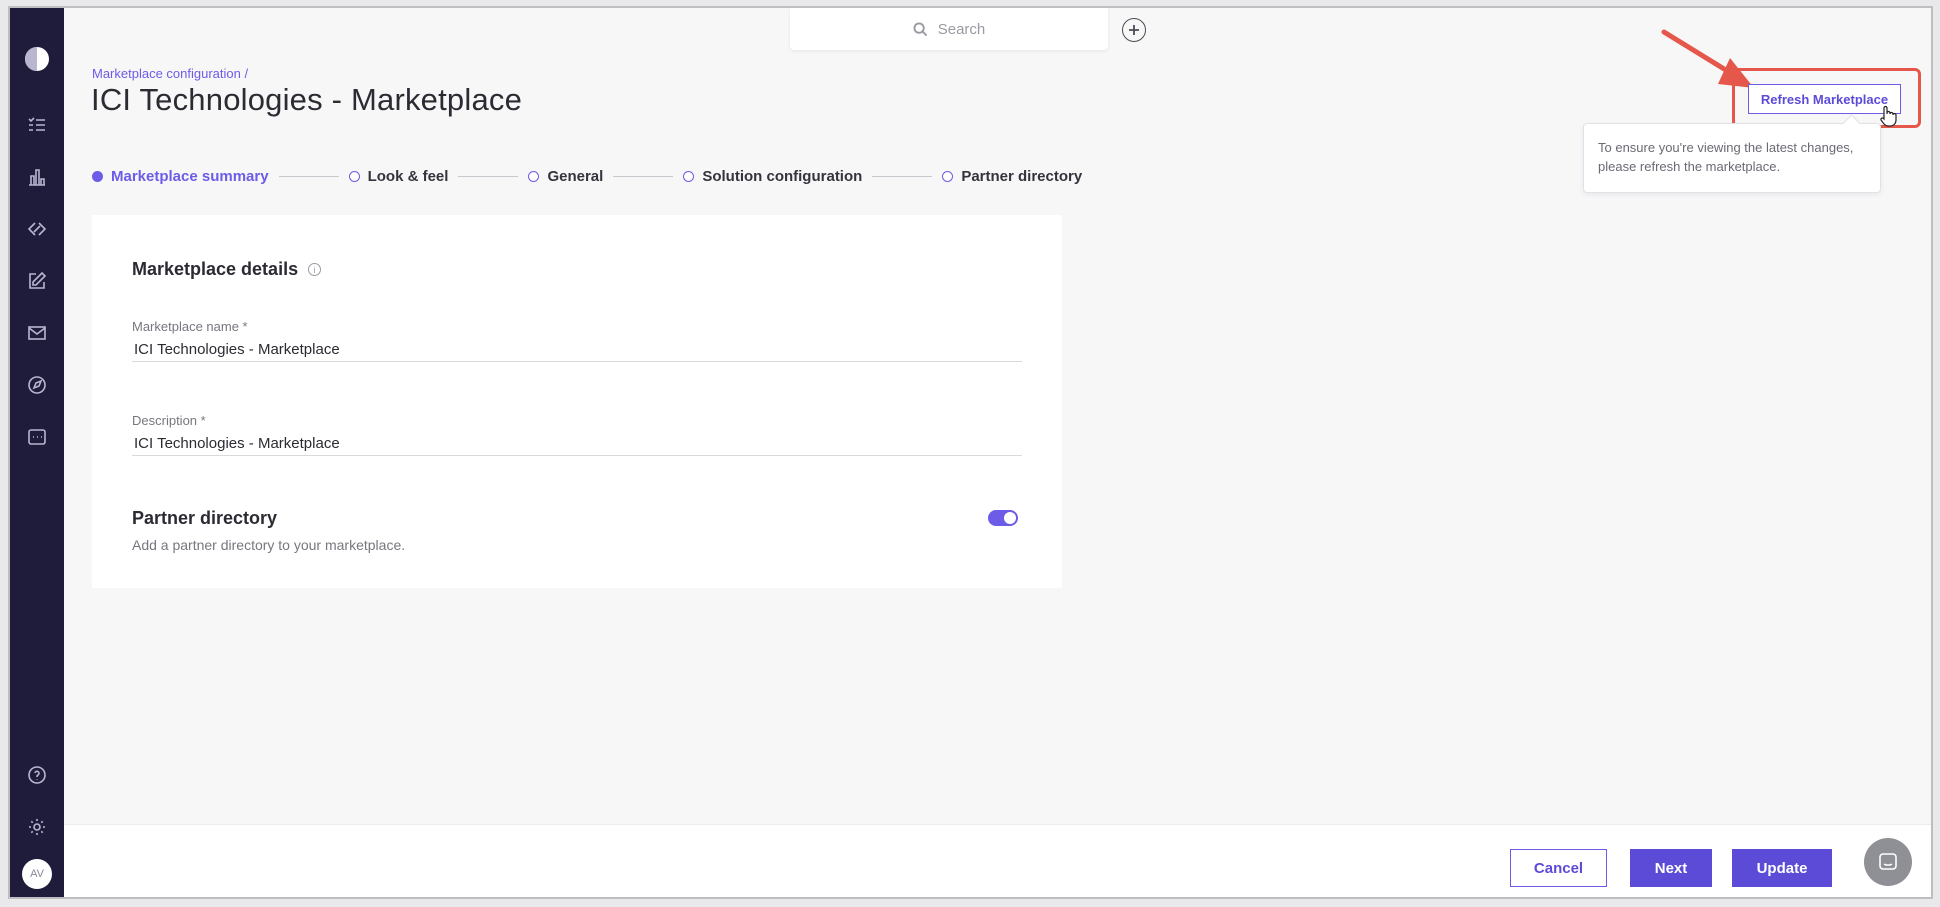  What do you see at coordinates (1671, 868) in the screenshot?
I see `next-button: Next` at bounding box center [1671, 868].